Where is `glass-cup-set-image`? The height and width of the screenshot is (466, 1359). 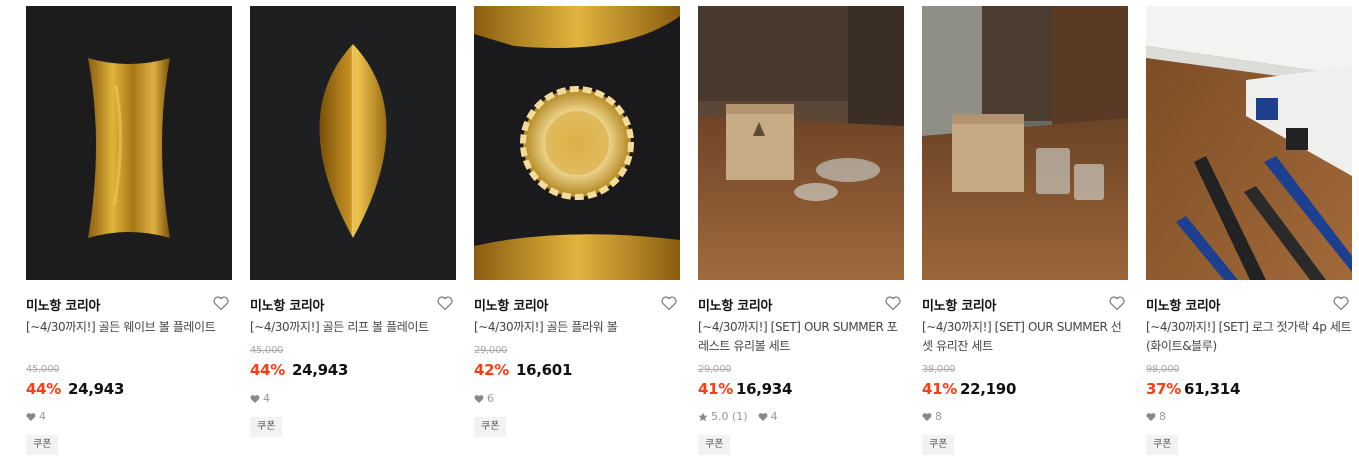 glass-cup-set-image is located at coordinates (1025, 143).